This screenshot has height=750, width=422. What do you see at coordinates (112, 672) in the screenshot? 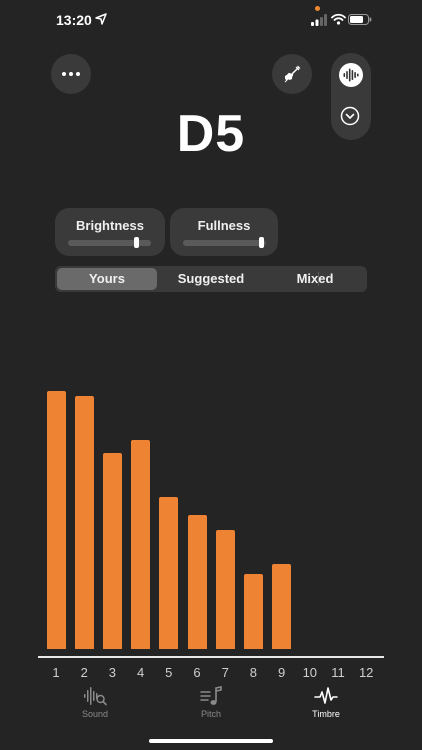
I see `harmonic-tick-label: 3` at bounding box center [112, 672].